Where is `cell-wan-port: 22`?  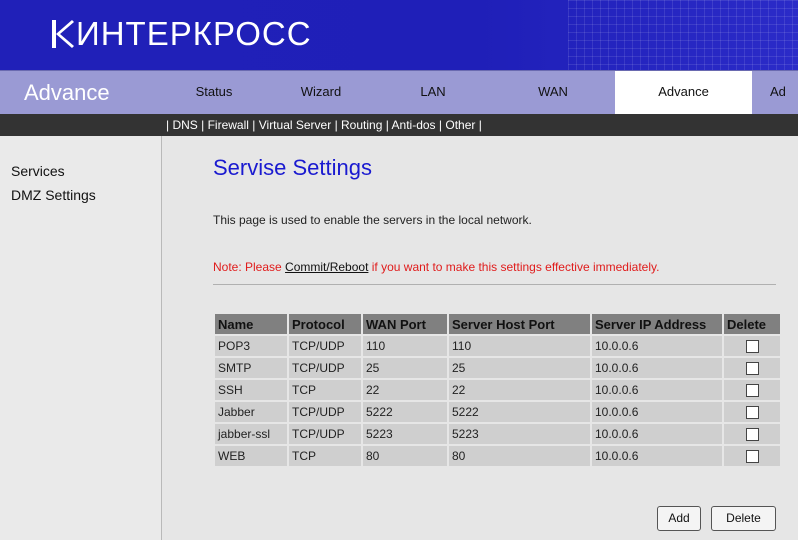 cell-wan-port: 22 is located at coordinates (405, 390).